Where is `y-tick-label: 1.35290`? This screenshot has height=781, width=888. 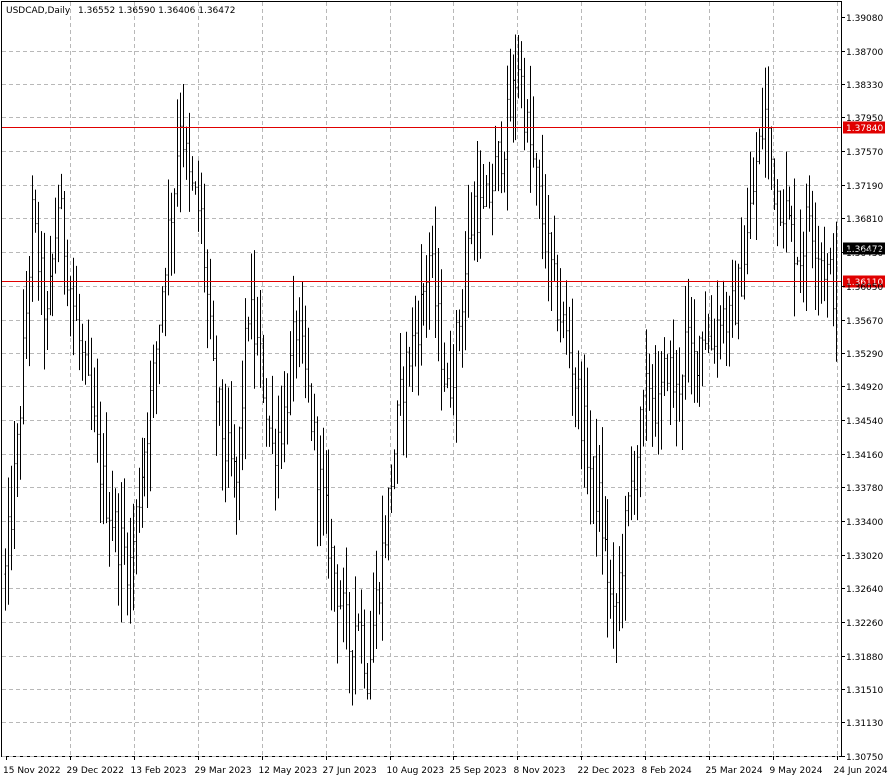
y-tick-label: 1.35290 is located at coordinates (864, 355).